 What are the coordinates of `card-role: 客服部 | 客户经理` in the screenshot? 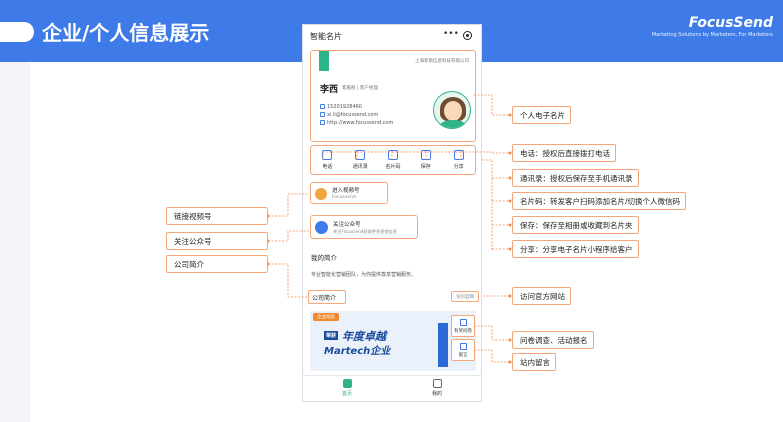 It's located at (360, 88).